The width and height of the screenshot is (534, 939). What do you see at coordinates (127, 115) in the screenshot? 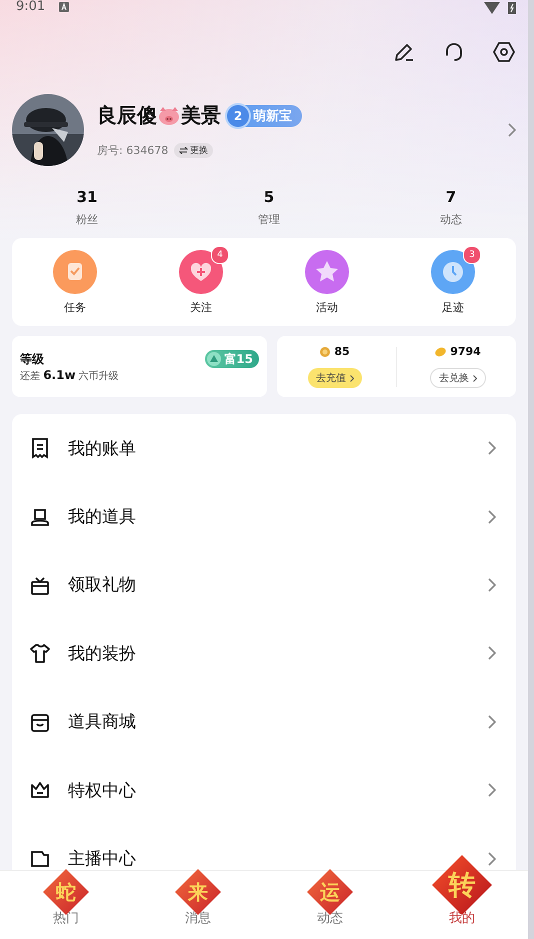
I see `user-name: 良辰傻` at bounding box center [127, 115].